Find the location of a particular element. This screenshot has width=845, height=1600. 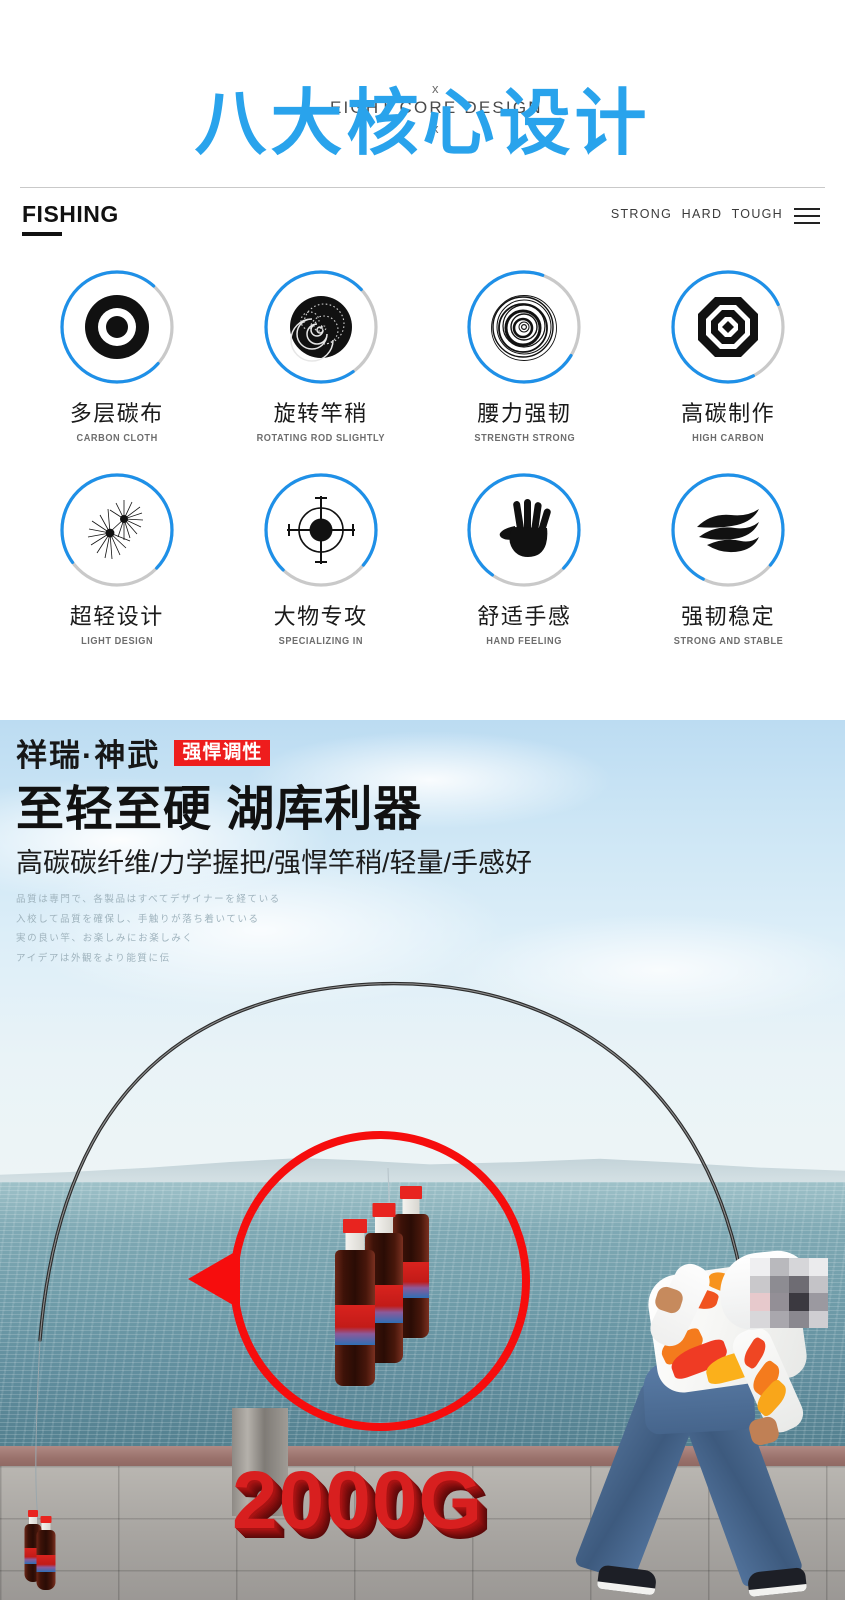

fisherman-right-shoe is located at coordinates (777, 1582).